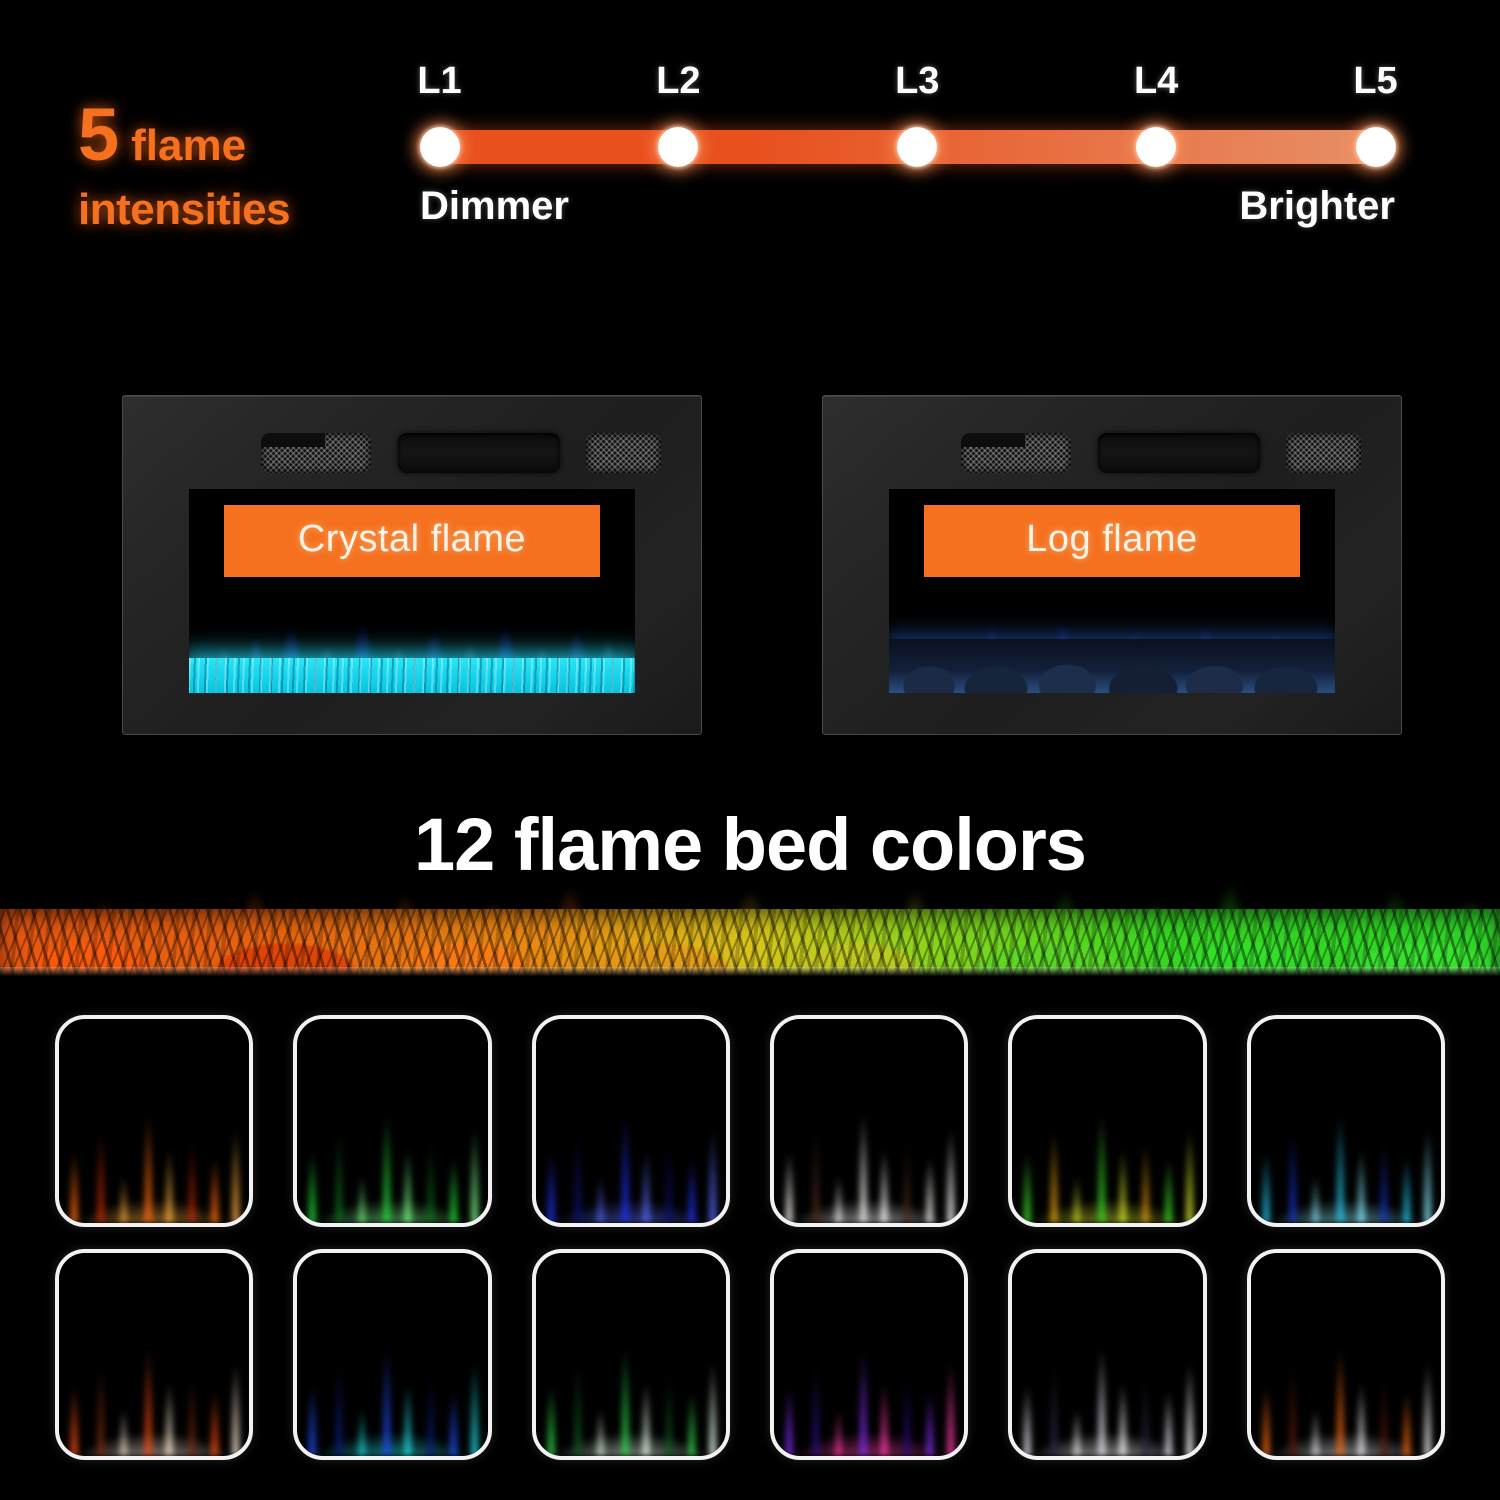 This screenshot has width=1500, height=1500. I want to click on intensity-slider: L1 L2 L3 L4 L5 Dimmer Brighter, so click(907, 160).